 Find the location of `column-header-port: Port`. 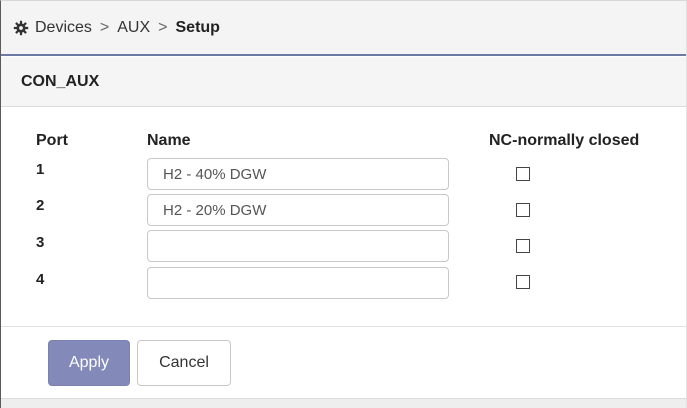

column-header-port: Port is located at coordinates (52, 140).